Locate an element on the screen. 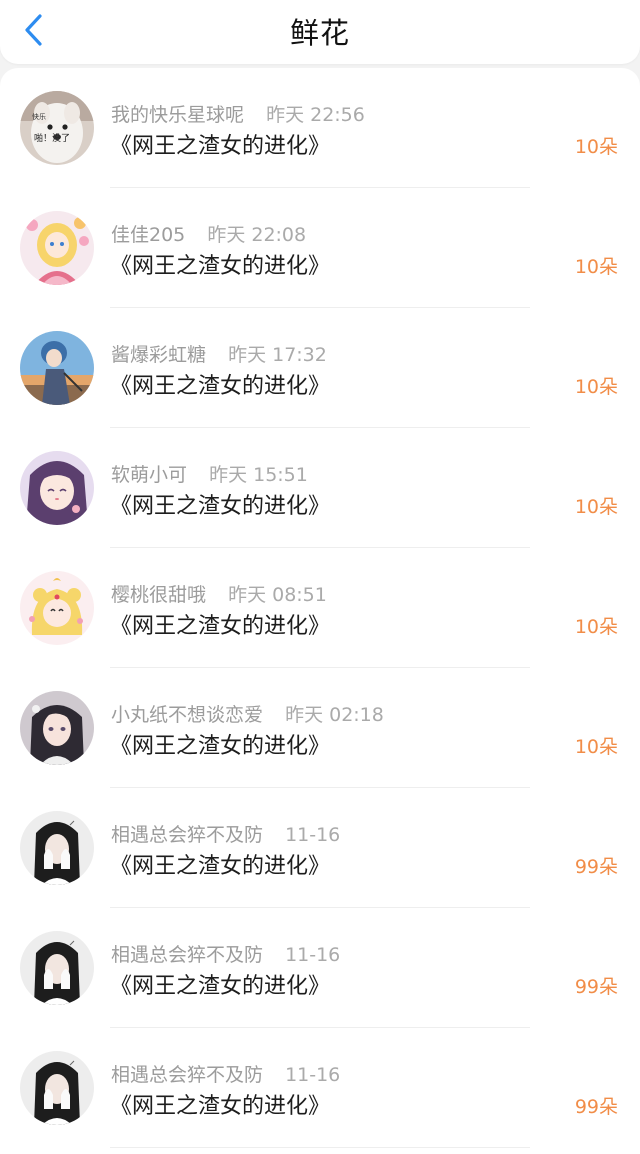  avatar: 快乐 啪！没了 is located at coordinates (57, 128).